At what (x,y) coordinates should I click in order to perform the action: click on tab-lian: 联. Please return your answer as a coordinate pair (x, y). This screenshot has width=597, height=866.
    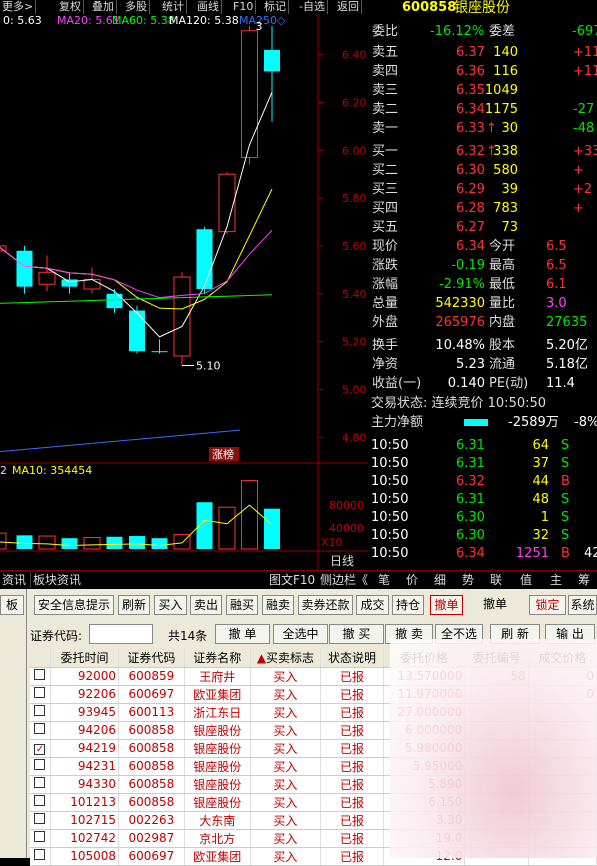
    Looking at the image, I should click on (496, 580).